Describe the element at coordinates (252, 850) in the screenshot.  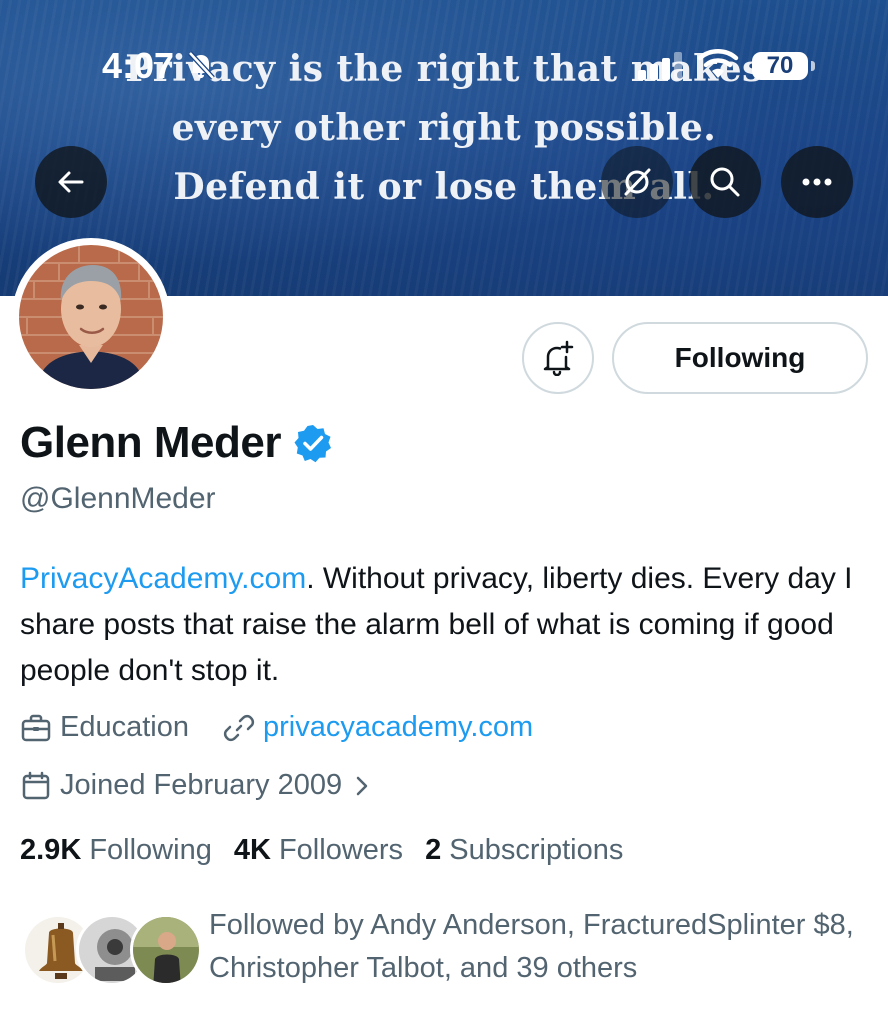
I see `followers-count: 4K` at that location.